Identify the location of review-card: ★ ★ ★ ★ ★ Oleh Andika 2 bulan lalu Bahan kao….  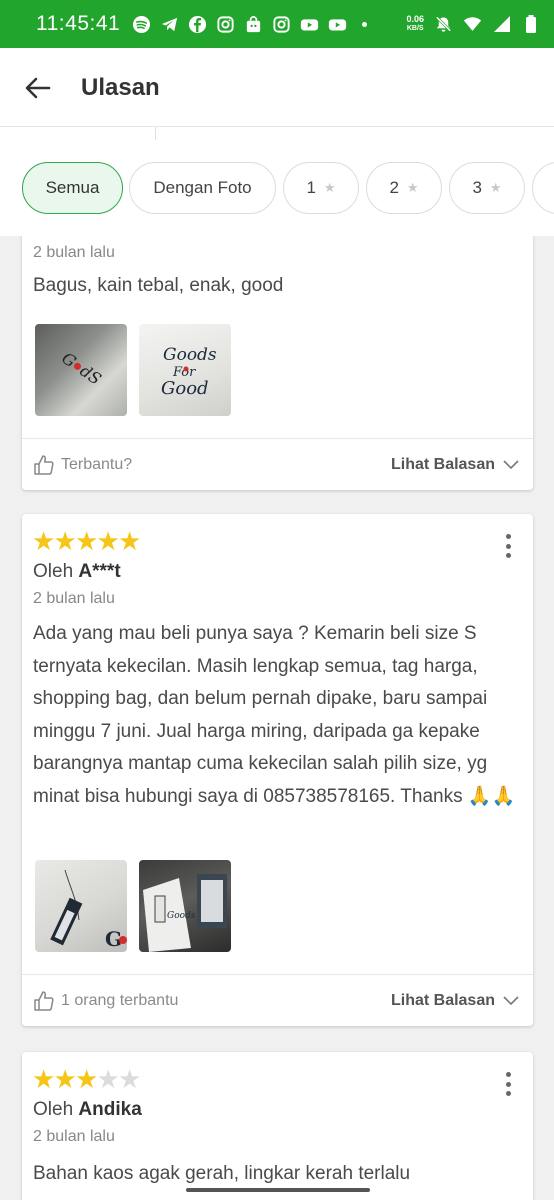
(277, 1126).